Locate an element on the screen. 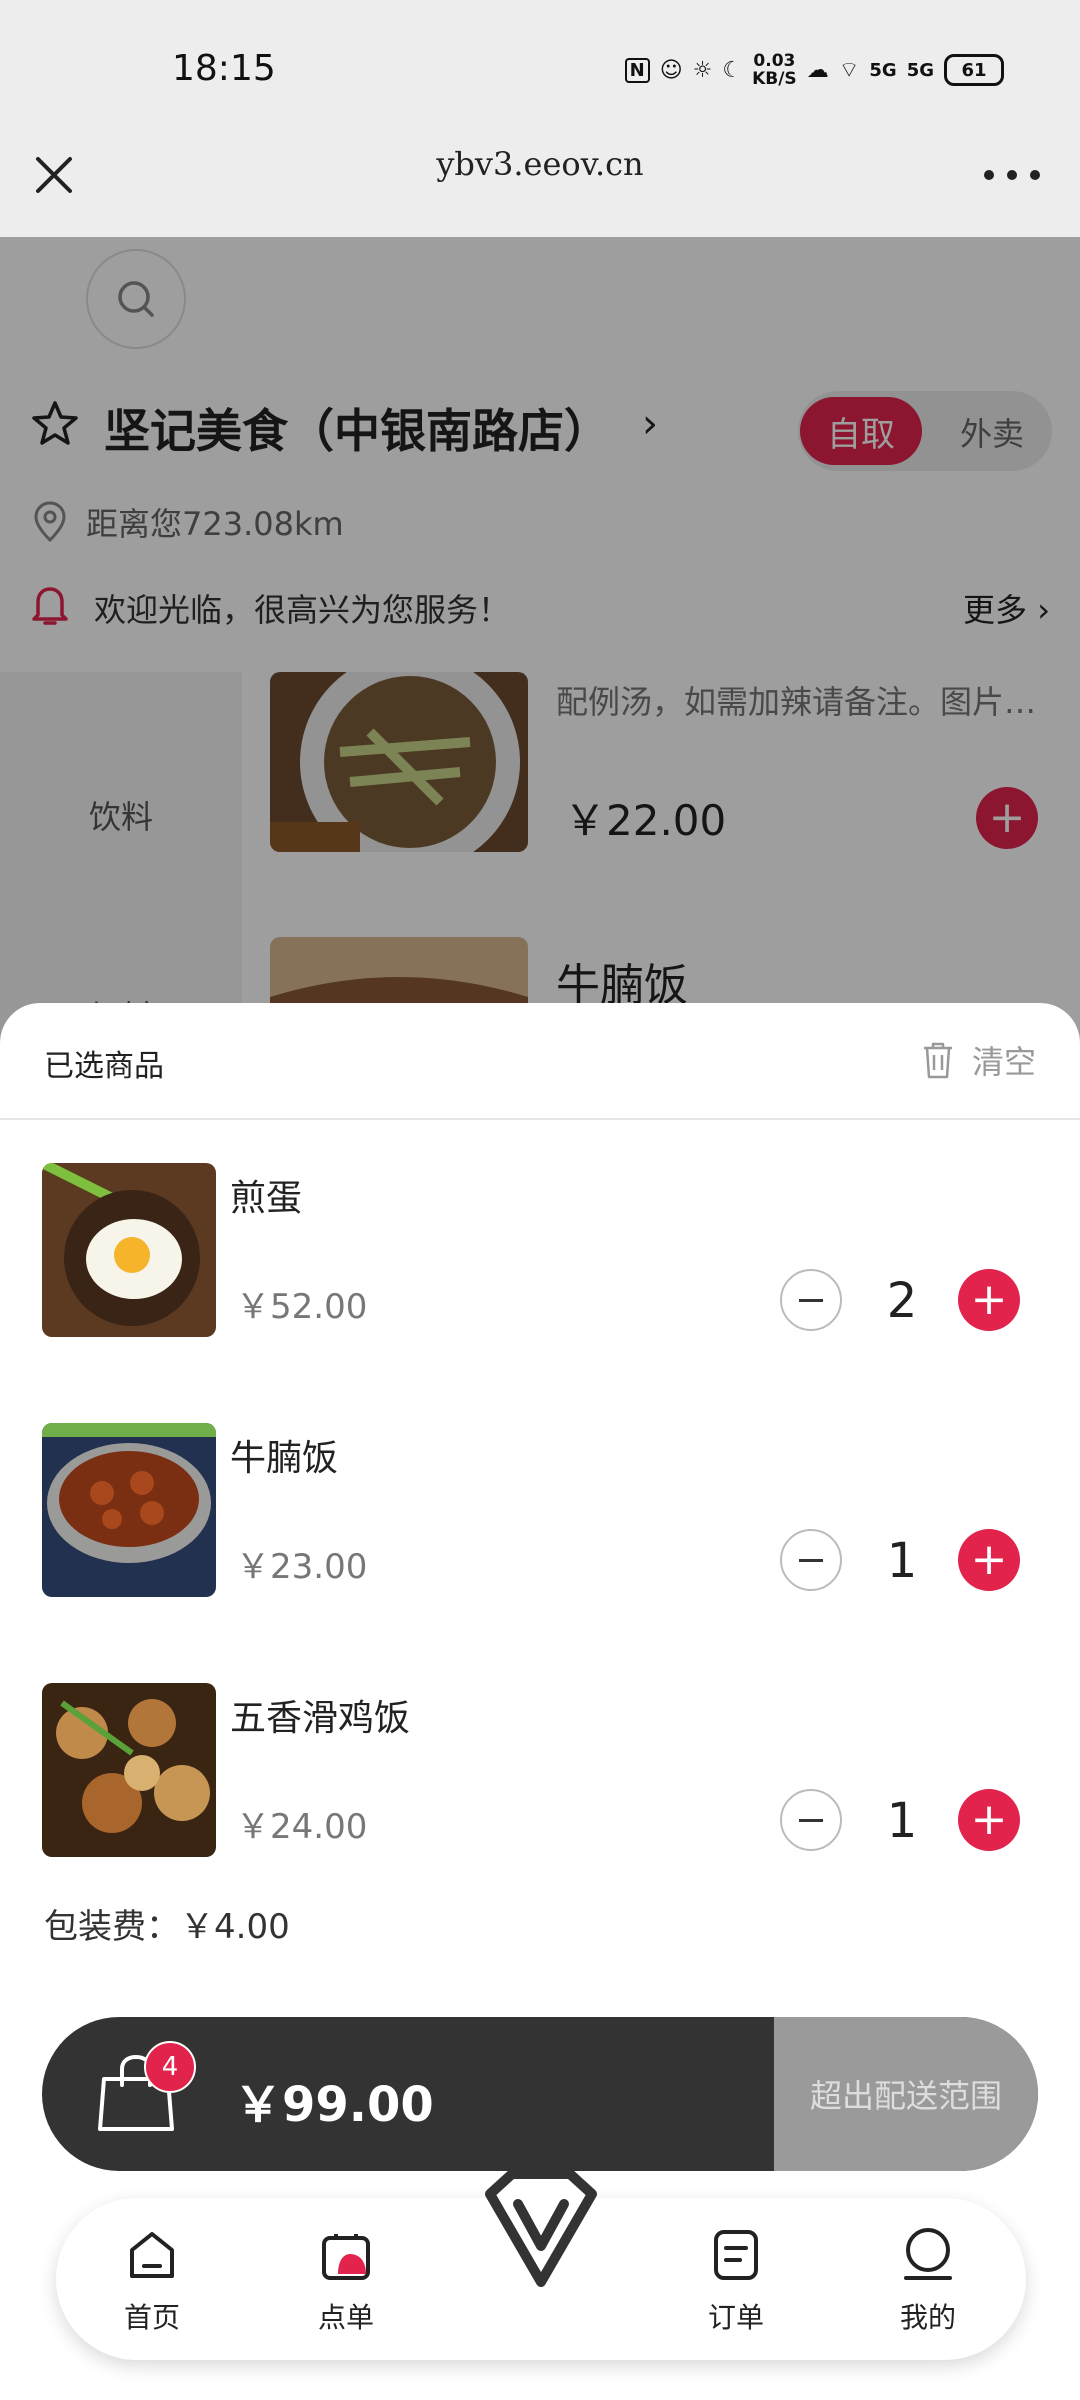 The image size is (1080, 2400). packing-fee: 包装费：￥4.00 is located at coordinates (167, 1927).